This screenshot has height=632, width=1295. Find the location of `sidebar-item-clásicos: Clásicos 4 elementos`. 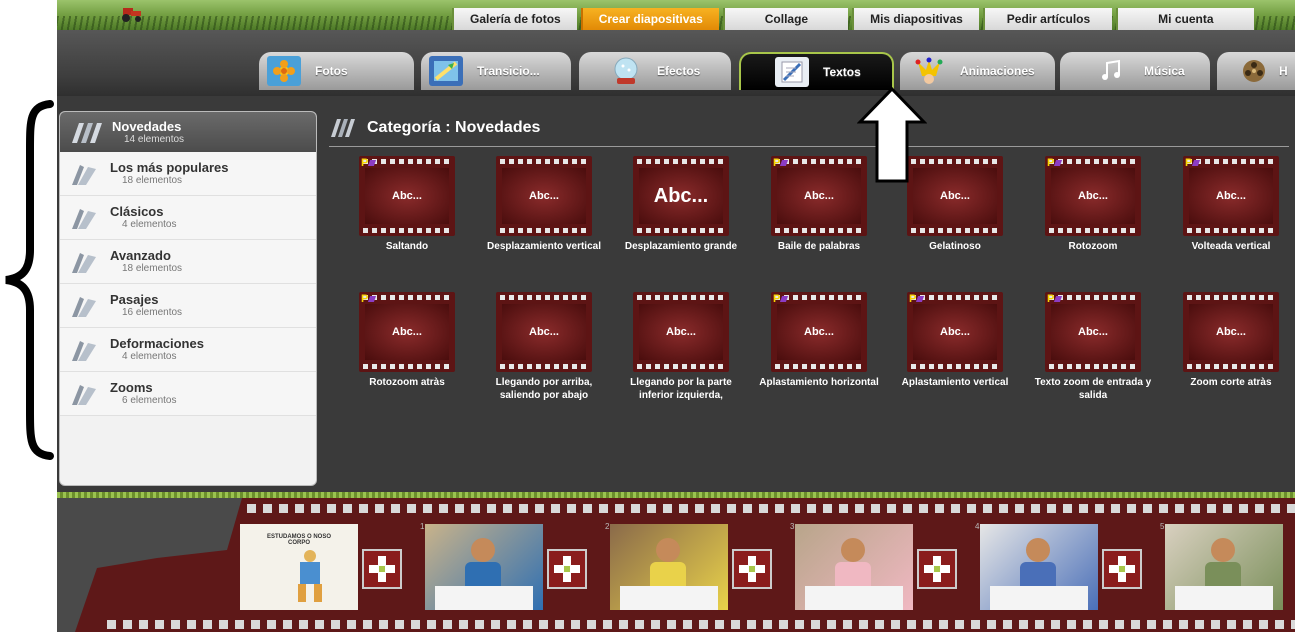

sidebar-item-clásicos: Clásicos 4 elementos is located at coordinates (188, 218).